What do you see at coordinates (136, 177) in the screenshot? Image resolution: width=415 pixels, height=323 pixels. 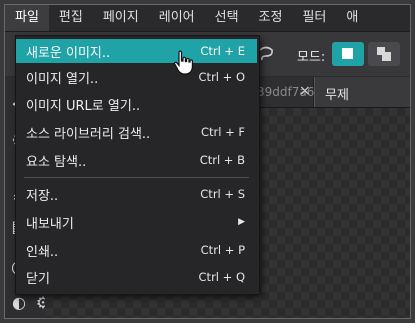 I see `menu-separator` at bounding box center [136, 177].